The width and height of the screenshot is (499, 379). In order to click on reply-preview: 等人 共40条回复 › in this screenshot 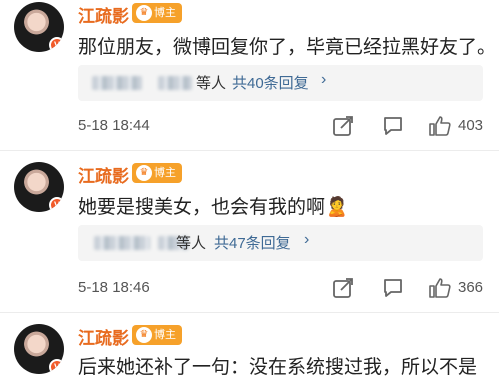, I will do `click(280, 83)`.